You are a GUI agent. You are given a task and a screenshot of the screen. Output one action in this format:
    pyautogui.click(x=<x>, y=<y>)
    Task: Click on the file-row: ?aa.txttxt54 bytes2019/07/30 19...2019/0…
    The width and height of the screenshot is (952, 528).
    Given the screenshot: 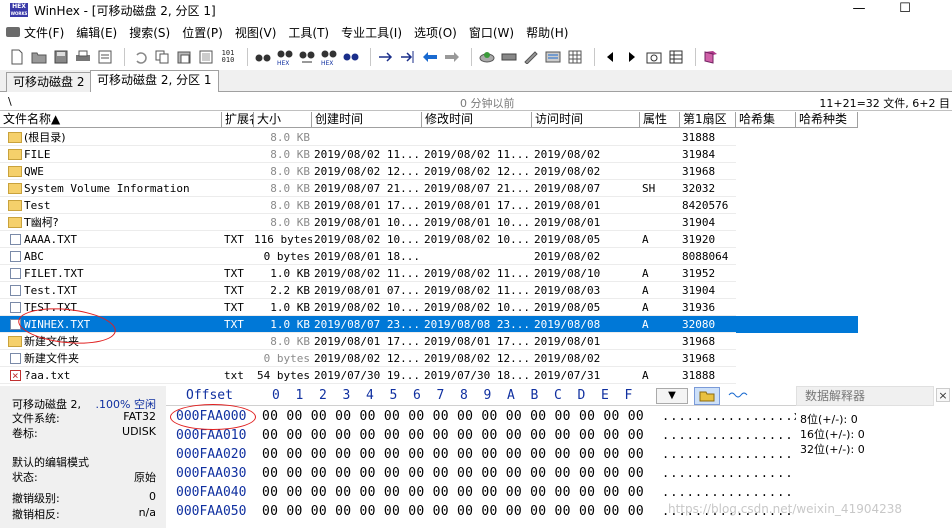 What is the action you would take?
    pyautogui.click(x=429, y=375)
    